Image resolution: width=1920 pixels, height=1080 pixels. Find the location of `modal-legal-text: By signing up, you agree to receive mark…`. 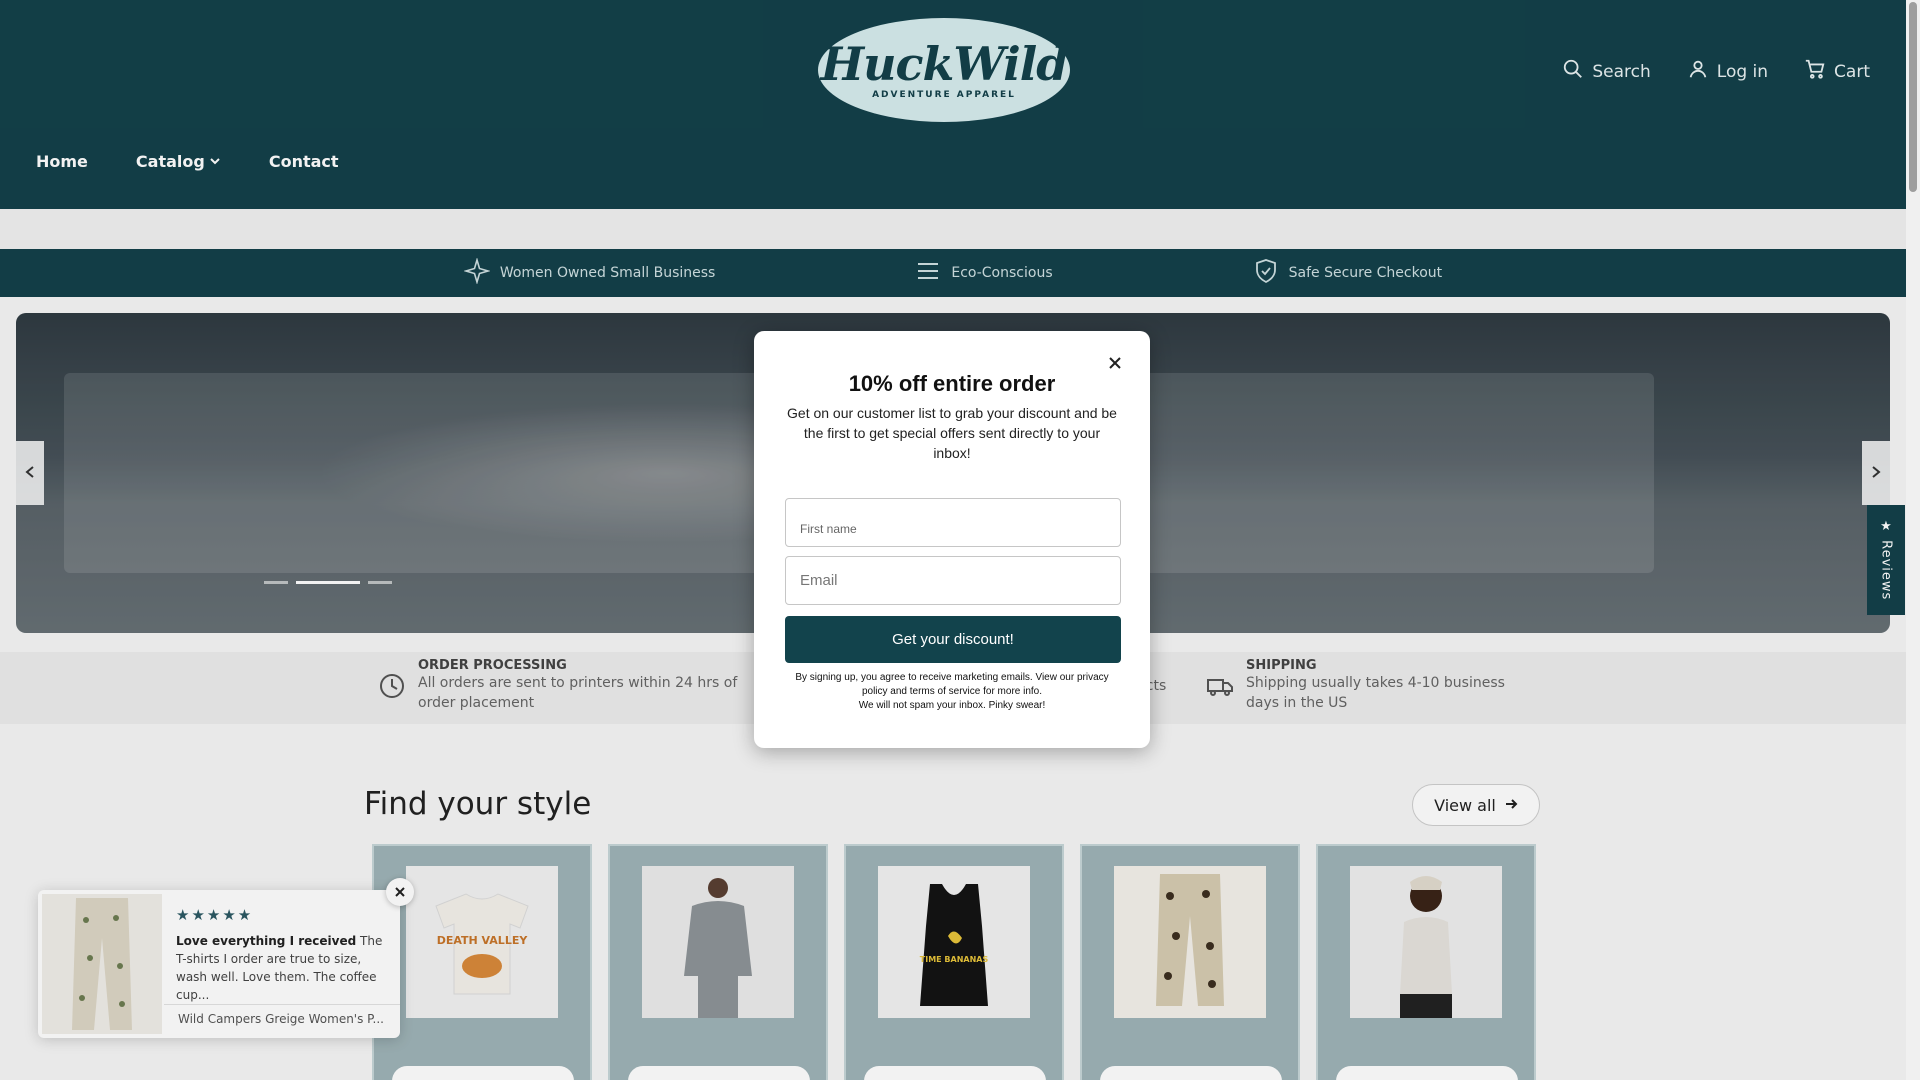

modal-legal-text: By signing up, you agree to receive mark… is located at coordinates (952, 692).